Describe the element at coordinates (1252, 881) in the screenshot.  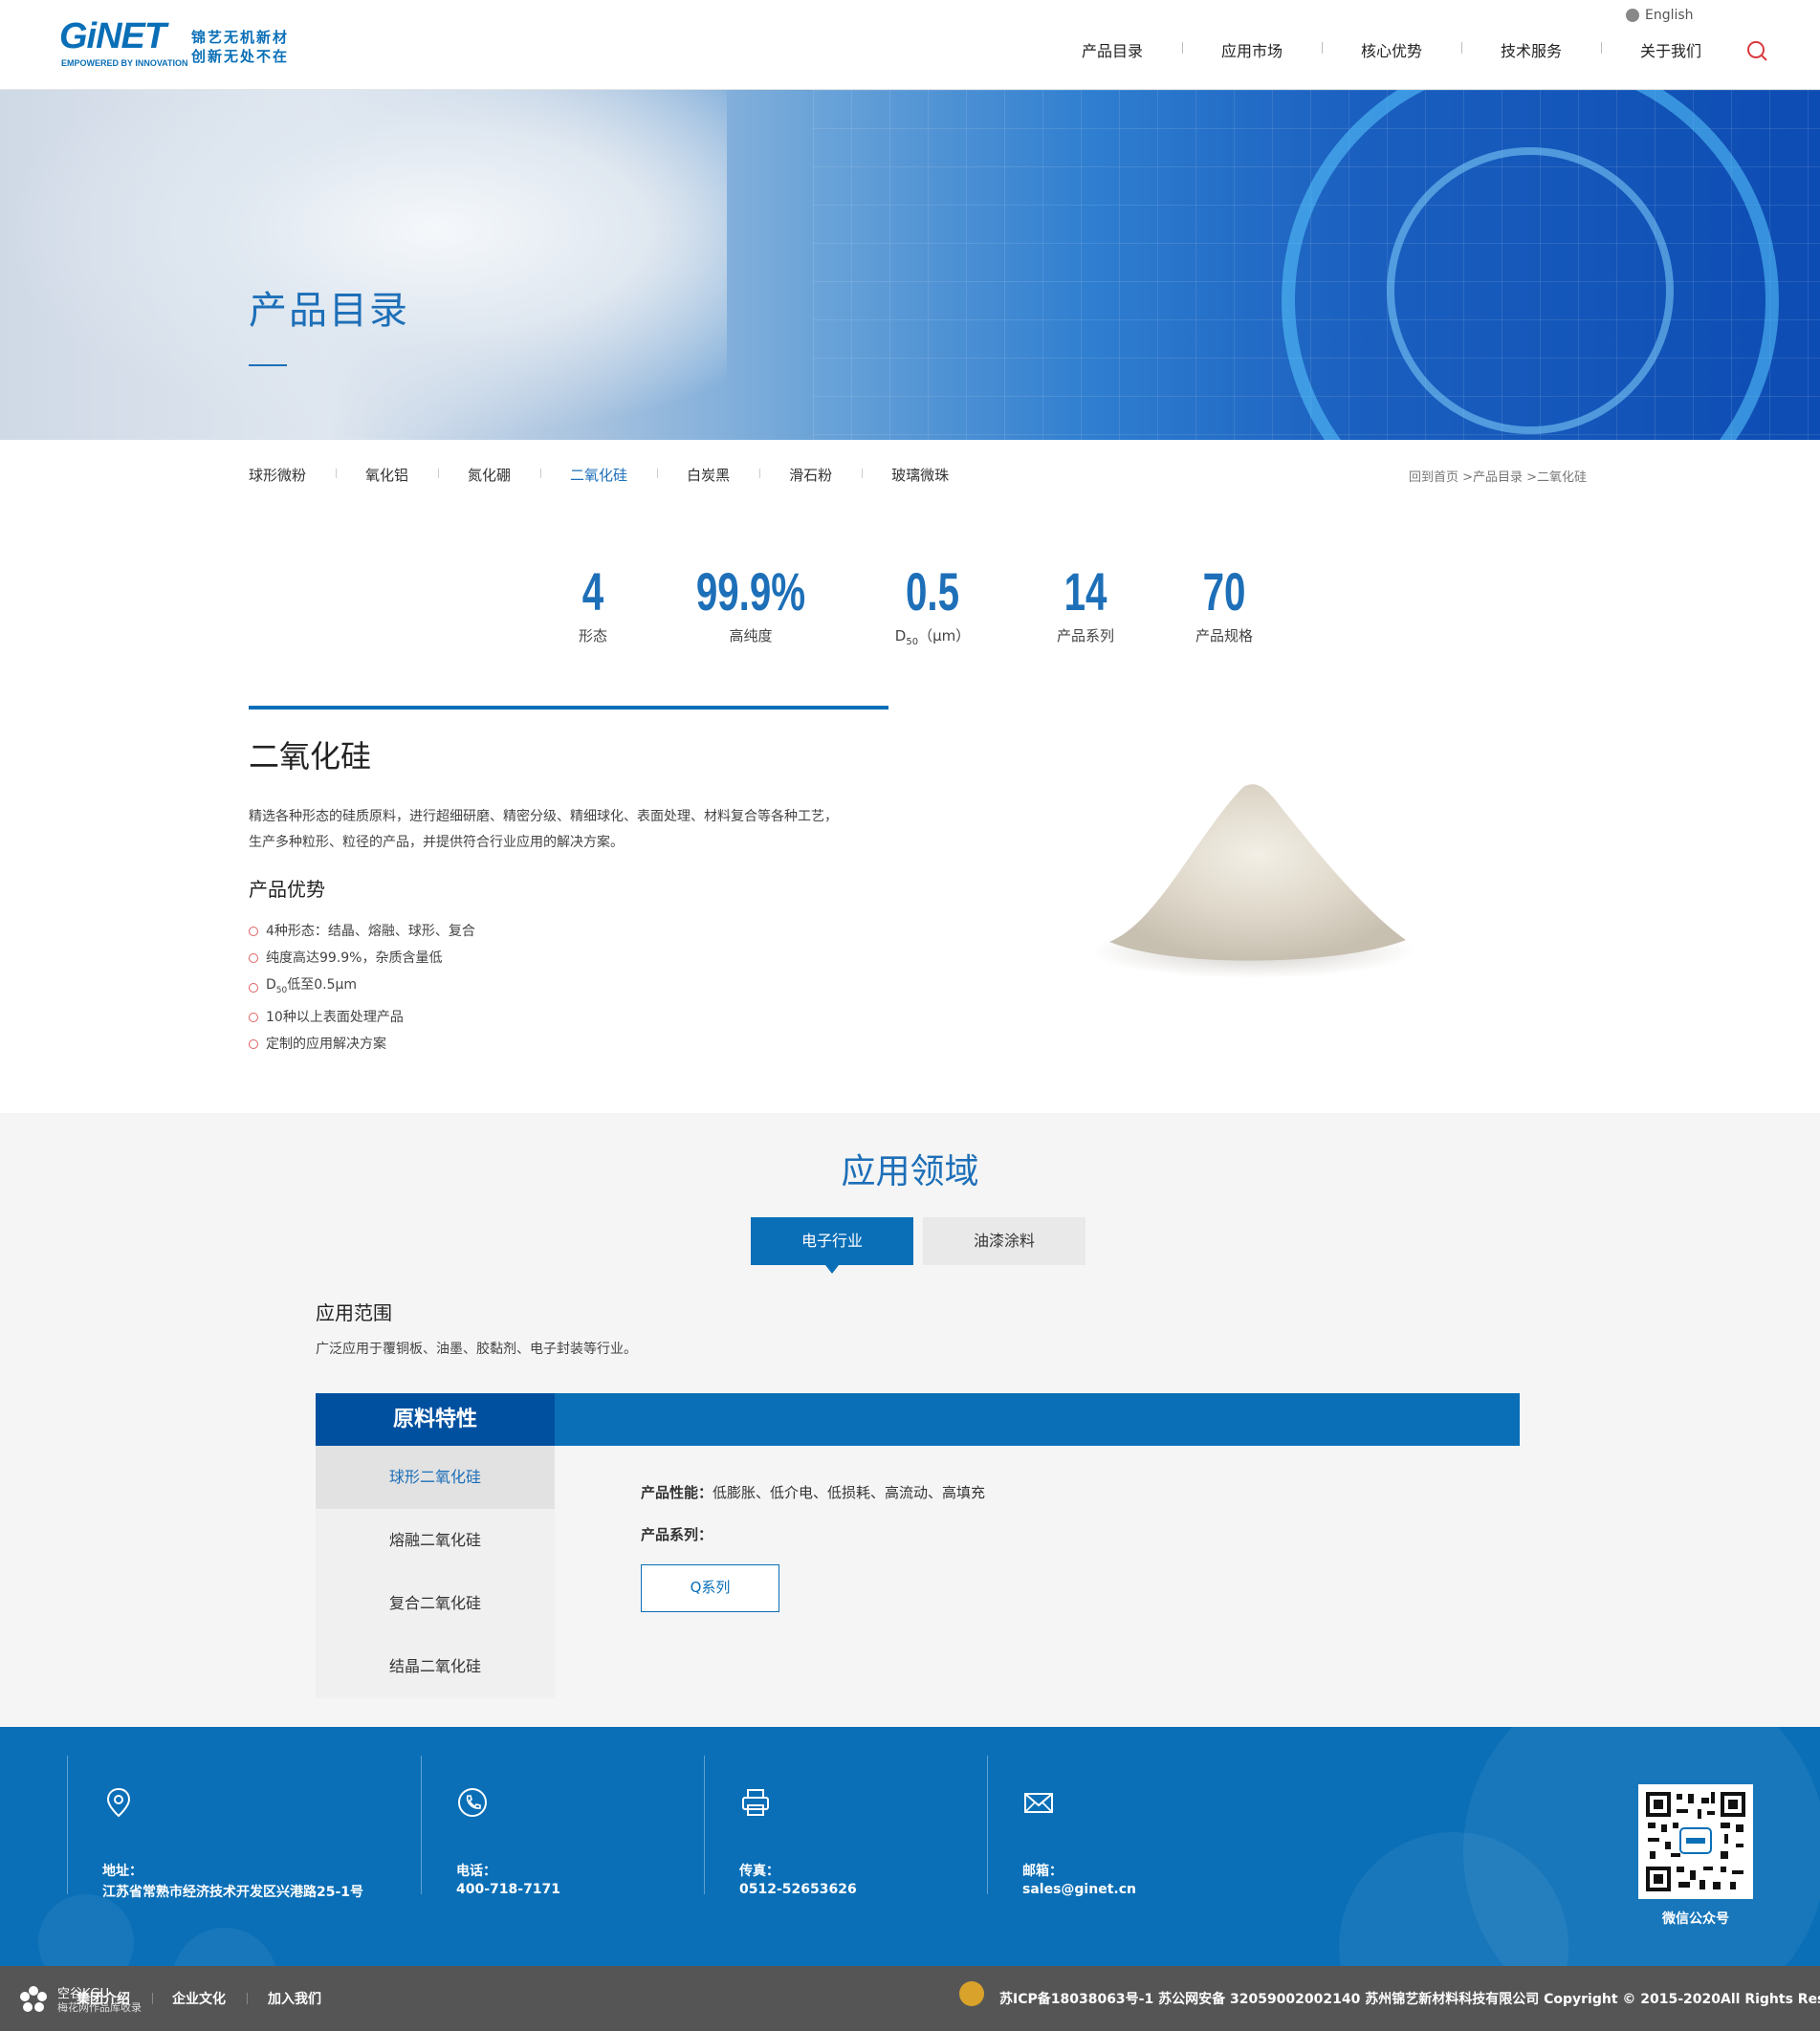
I see `silica-powder-image` at that location.